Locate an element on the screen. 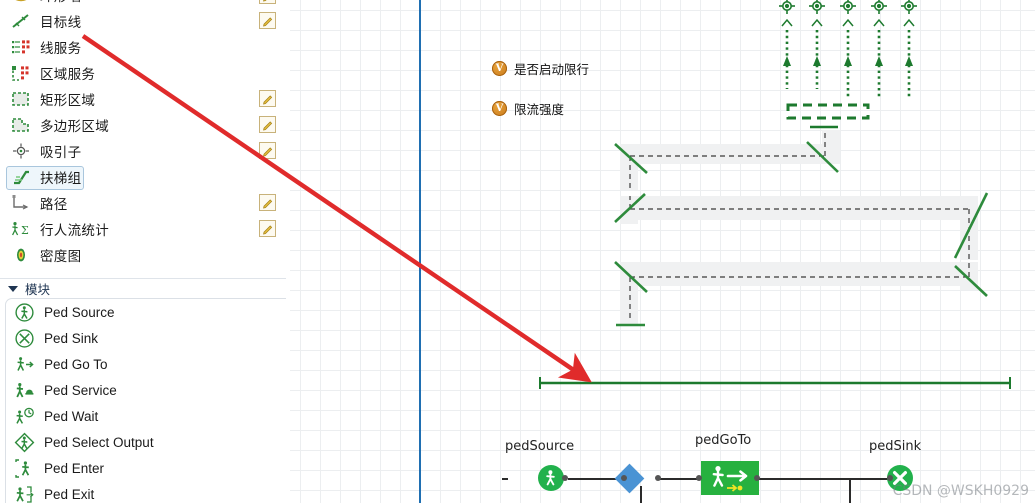 The height and width of the screenshot is (503, 1035). palette-item-label: 线服务 is located at coordinates (61, 49).